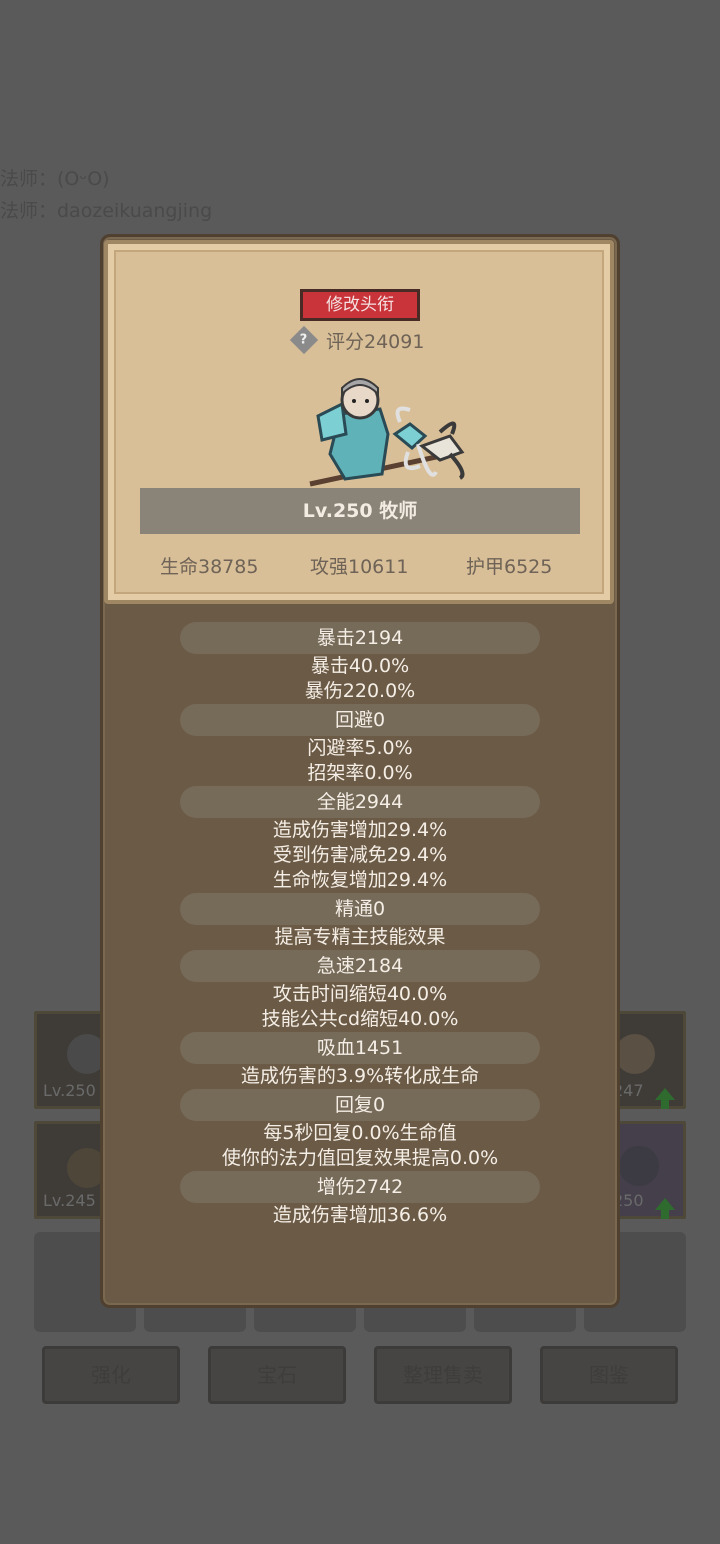 The image size is (720, 1544). Describe the element at coordinates (69, 1200) in the screenshot. I see `slot-level: Lv.245` at that location.